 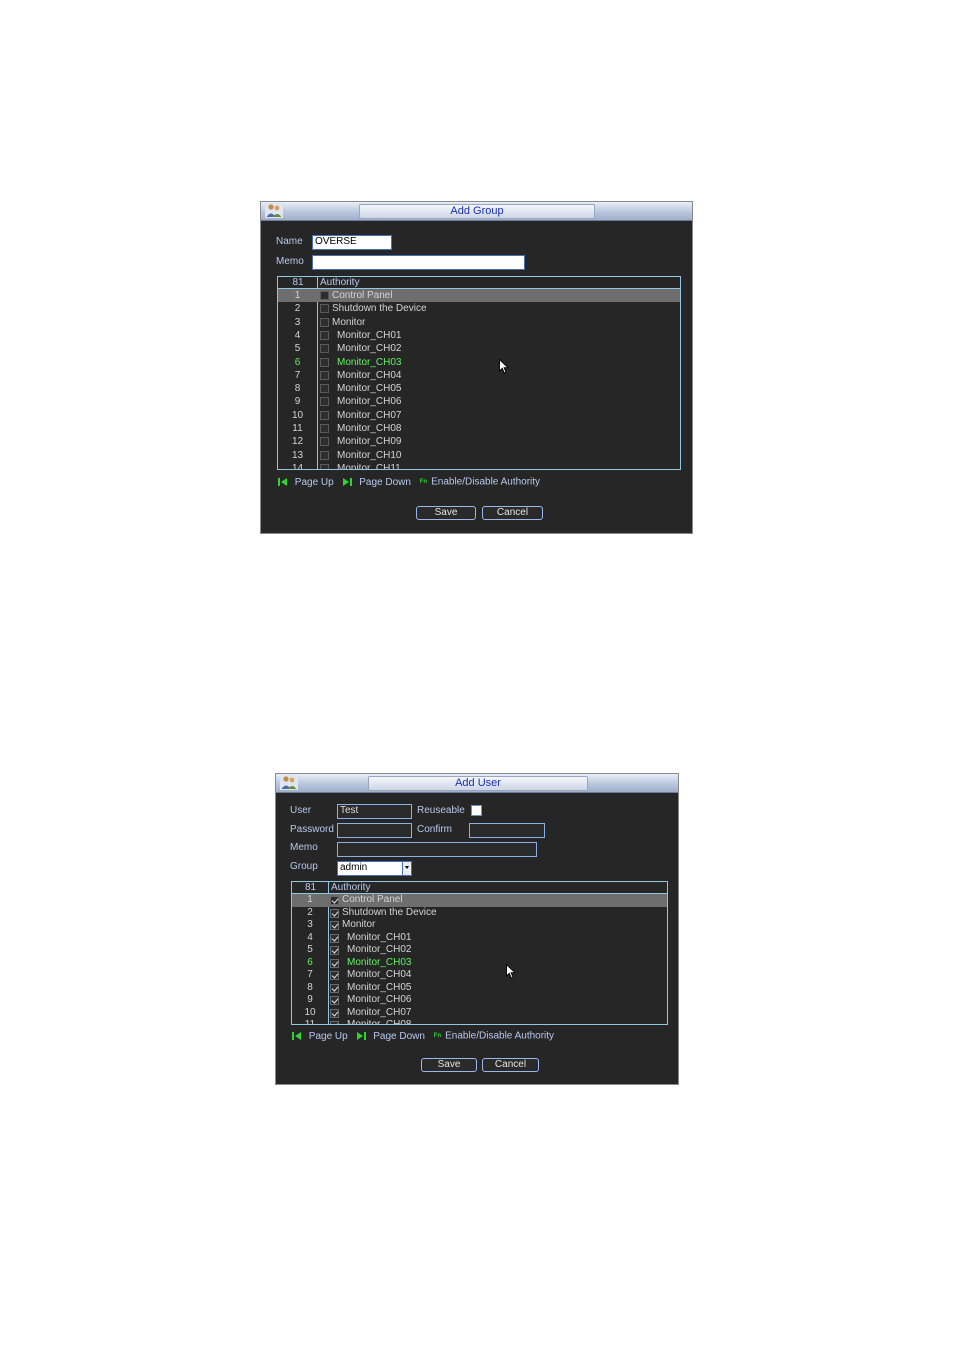 I want to click on authority-label: Monitor_CH11, so click(x=369, y=466).